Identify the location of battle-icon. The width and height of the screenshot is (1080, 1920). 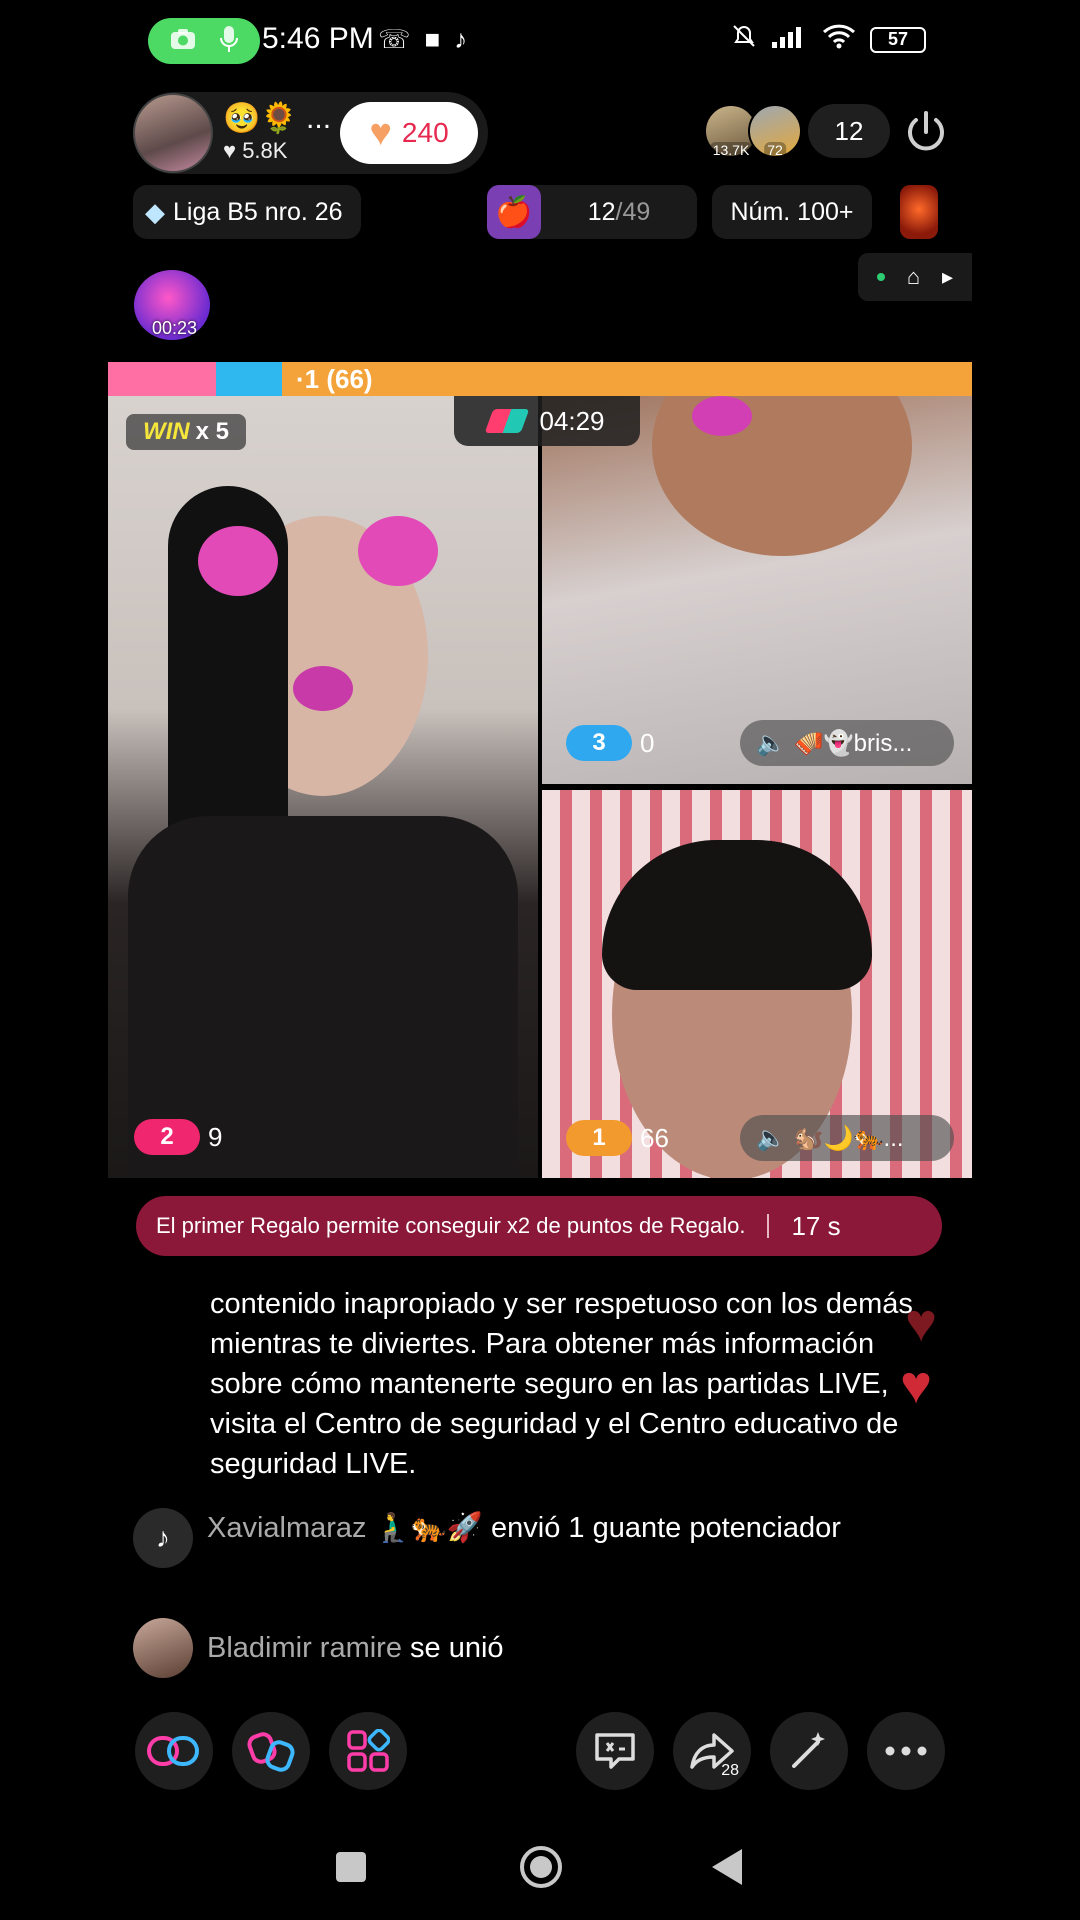
(507, 421).